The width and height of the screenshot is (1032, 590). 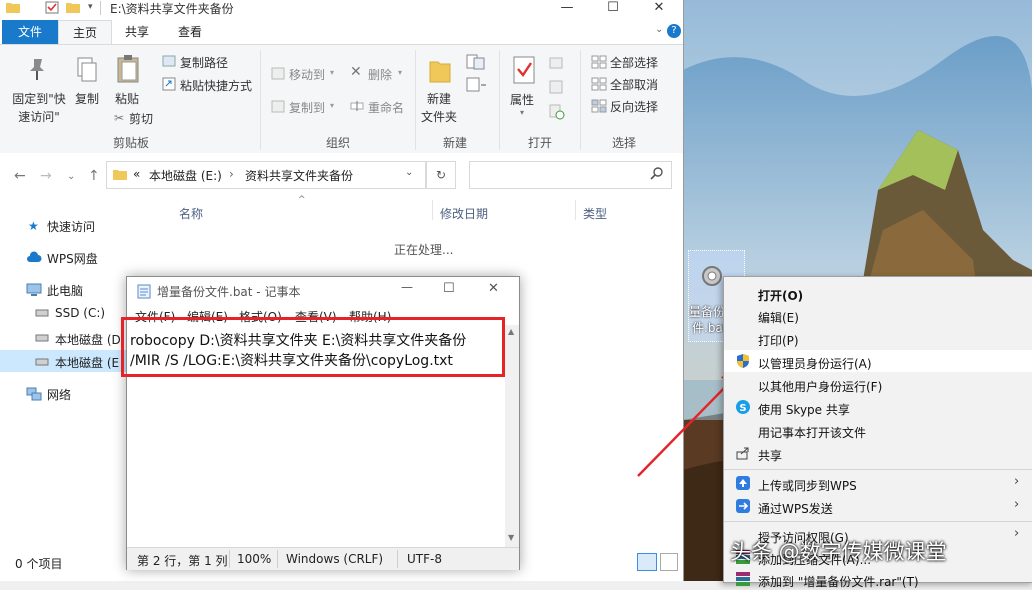 What do you see at coordinates (216, 85) in the screenshot?
I see `paste-shortcut-button: 粘贴快捷方式` at bounding box center [216, 85].